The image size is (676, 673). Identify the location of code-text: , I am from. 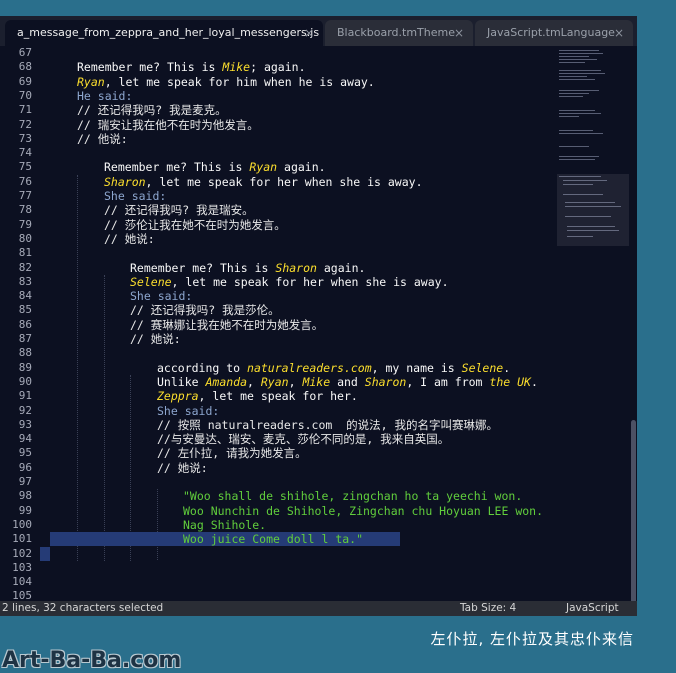
(448, 381).